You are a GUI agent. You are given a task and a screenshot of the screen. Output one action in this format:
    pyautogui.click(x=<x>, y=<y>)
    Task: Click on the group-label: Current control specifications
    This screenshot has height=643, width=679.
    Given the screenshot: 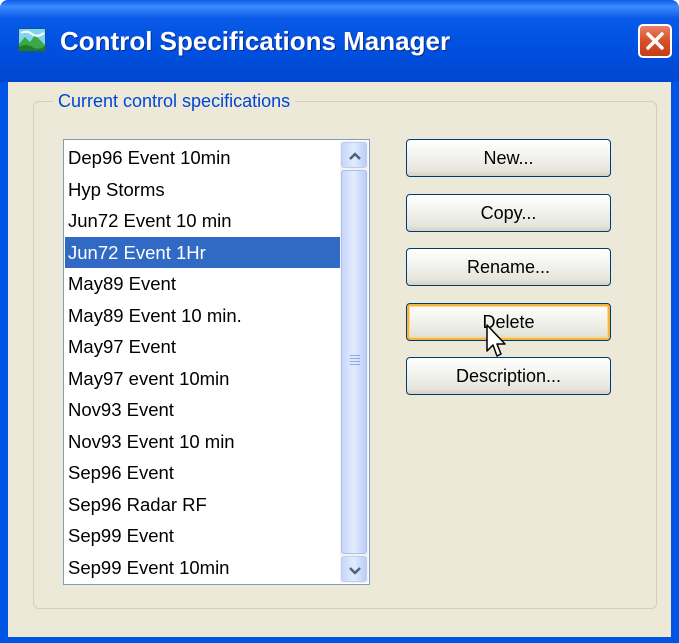 What is the action you would take?
    pyautogui.click(x=174, y=101)
    